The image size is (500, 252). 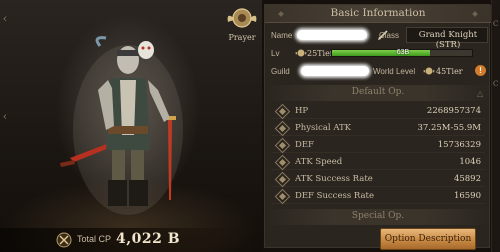 What do you see at coordinates (495, 126) in the screenshot?
I see `side-strip: C C` at bounding box center [495, 126].